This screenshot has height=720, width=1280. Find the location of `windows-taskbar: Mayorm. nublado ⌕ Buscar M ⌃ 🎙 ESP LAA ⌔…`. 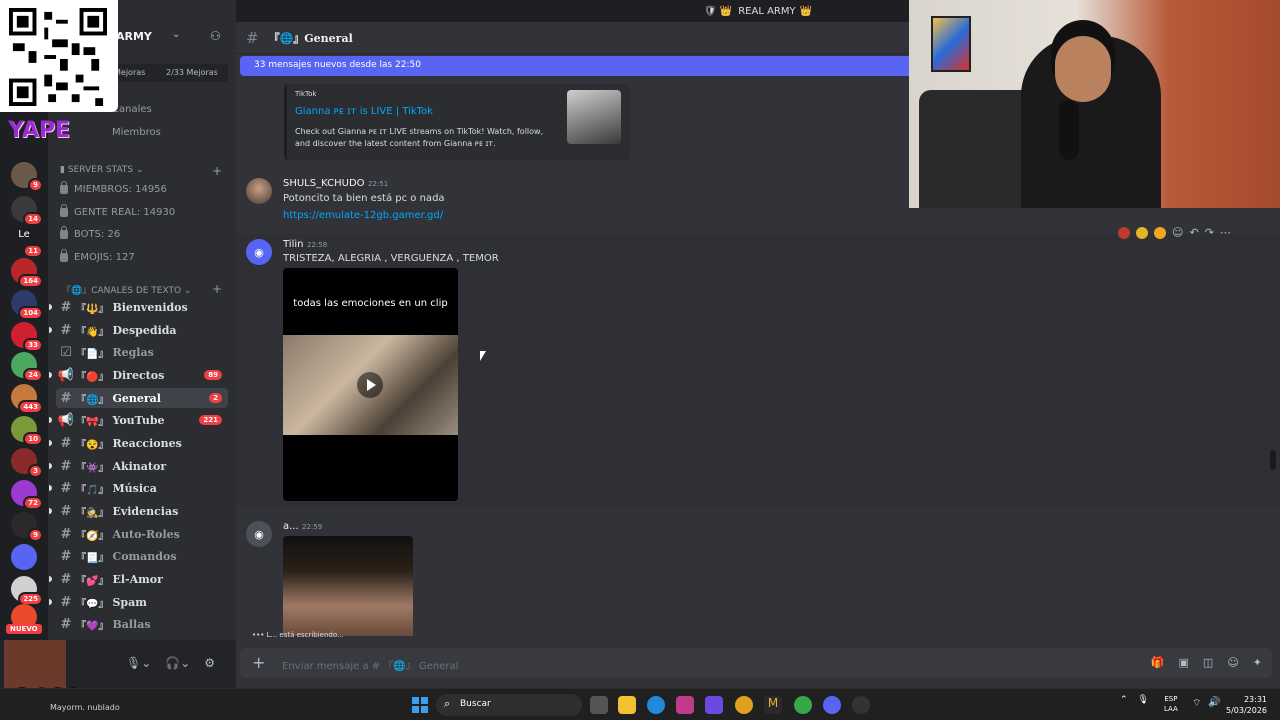

windows-taskbar: Mayorm. nublado ⌕ Buscar M ⌃ 🎙 ESP LAA ⌔… is located at coordinates (640, 704).